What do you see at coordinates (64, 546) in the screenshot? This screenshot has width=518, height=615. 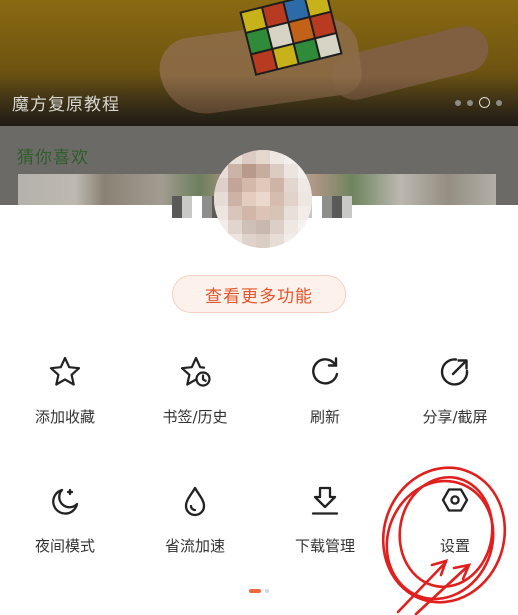 I see `night-mode-label: 夜间模式` at bounding box center [64, 546].